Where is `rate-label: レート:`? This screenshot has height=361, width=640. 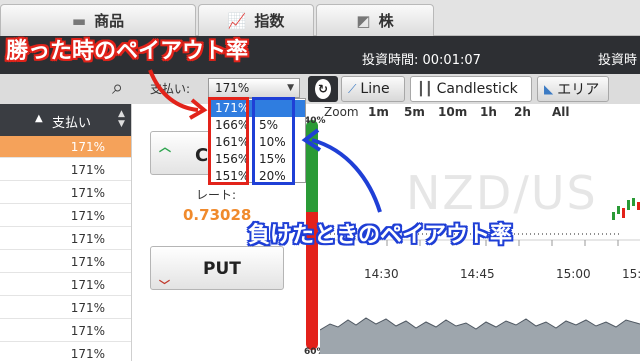
rate-label: レート: is located at coordinates (216, 195).